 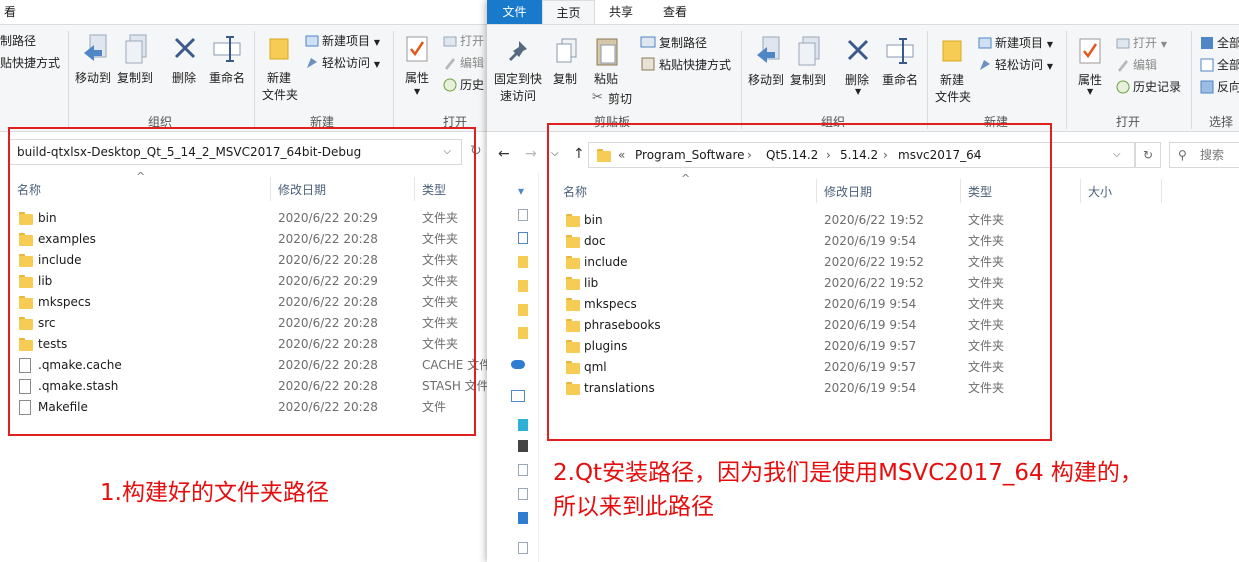 What do you see at coordinates (1228, 42) in the screenshot?
I see `select-all-button: 全部` at bounding box center [1228, 42].